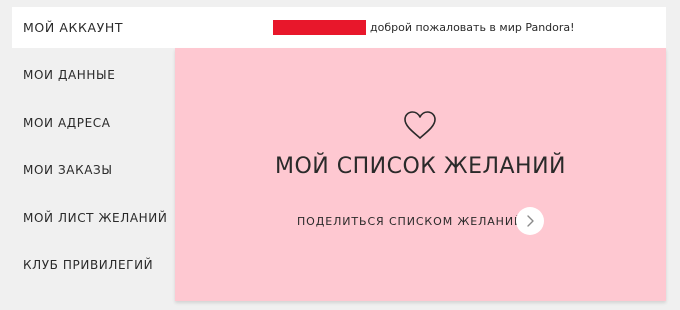 Image resolution: width=680 pixels, height=310 pixels. Describe the element at coordinates (472, 27) in the screenshot. I see `welcome-message: доброй пожаловать в мир Pandora!` at that location.